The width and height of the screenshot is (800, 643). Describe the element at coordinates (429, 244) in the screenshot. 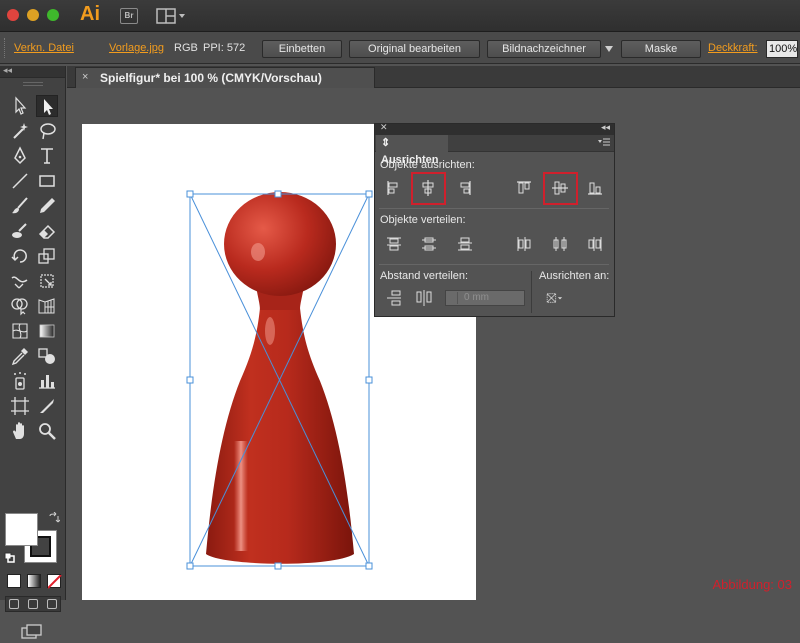

I see `vertical-distribute-center-button` at that location.